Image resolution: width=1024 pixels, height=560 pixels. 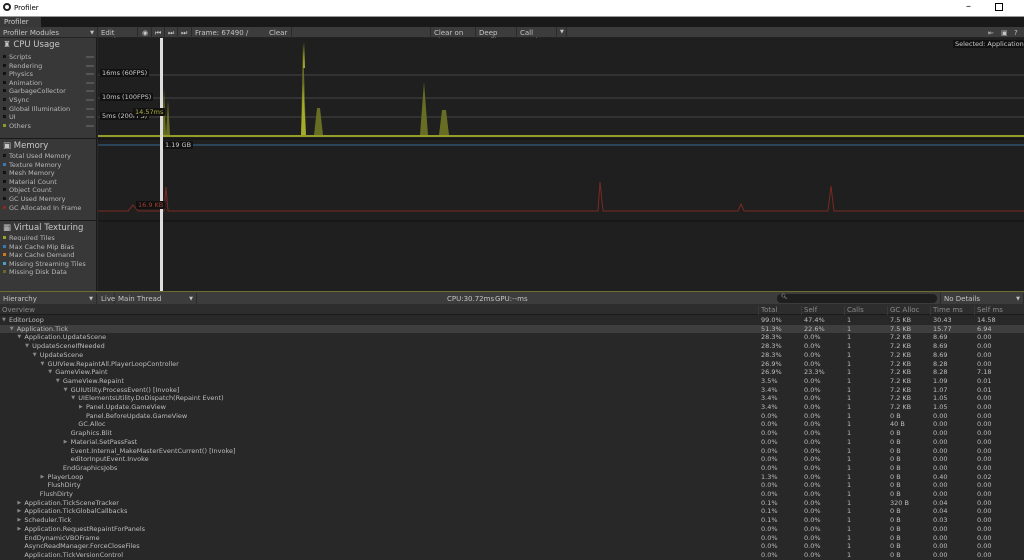 I want to click on call-stacks-dropdown: ▼, so click(x=562, y=32).